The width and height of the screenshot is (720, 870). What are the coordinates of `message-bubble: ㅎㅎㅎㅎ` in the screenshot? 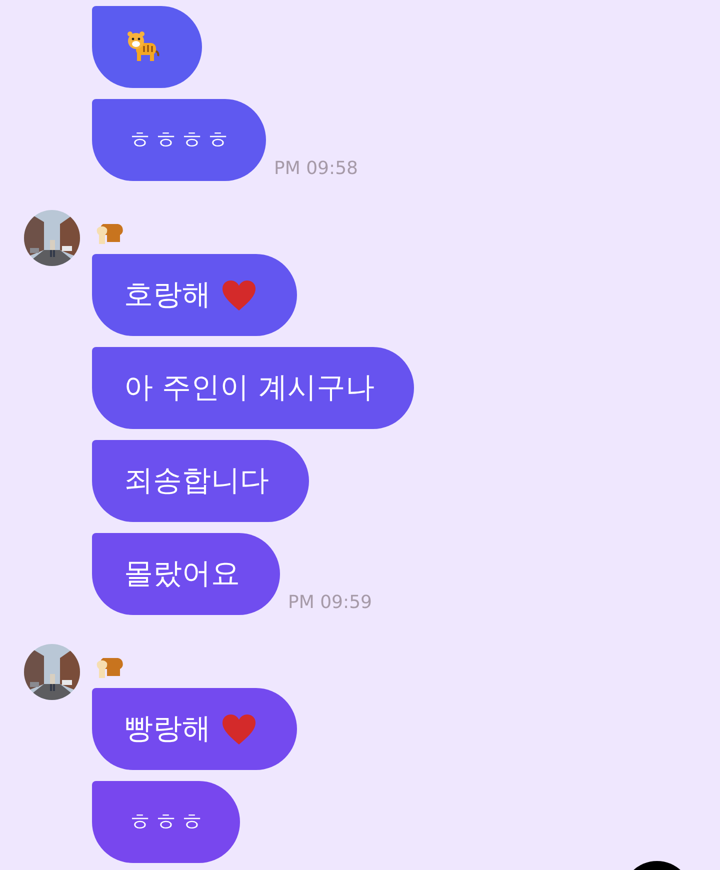 It's located at (179, 140).